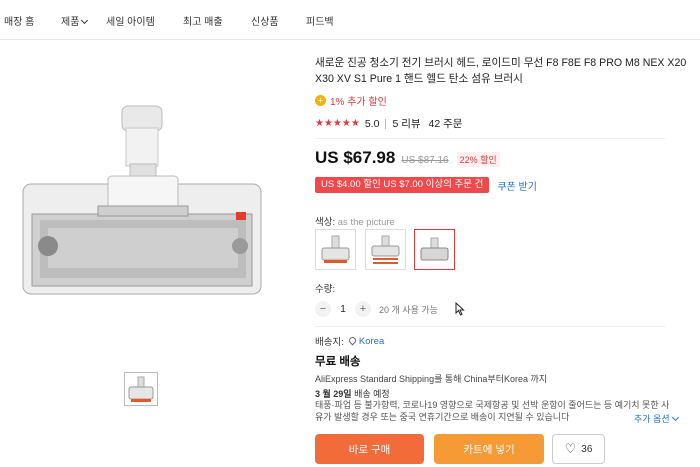 The width and height of the screenshot is (700, 467). I want to click on extra-discount: + 1% 추가 할인, so click(351, 100).